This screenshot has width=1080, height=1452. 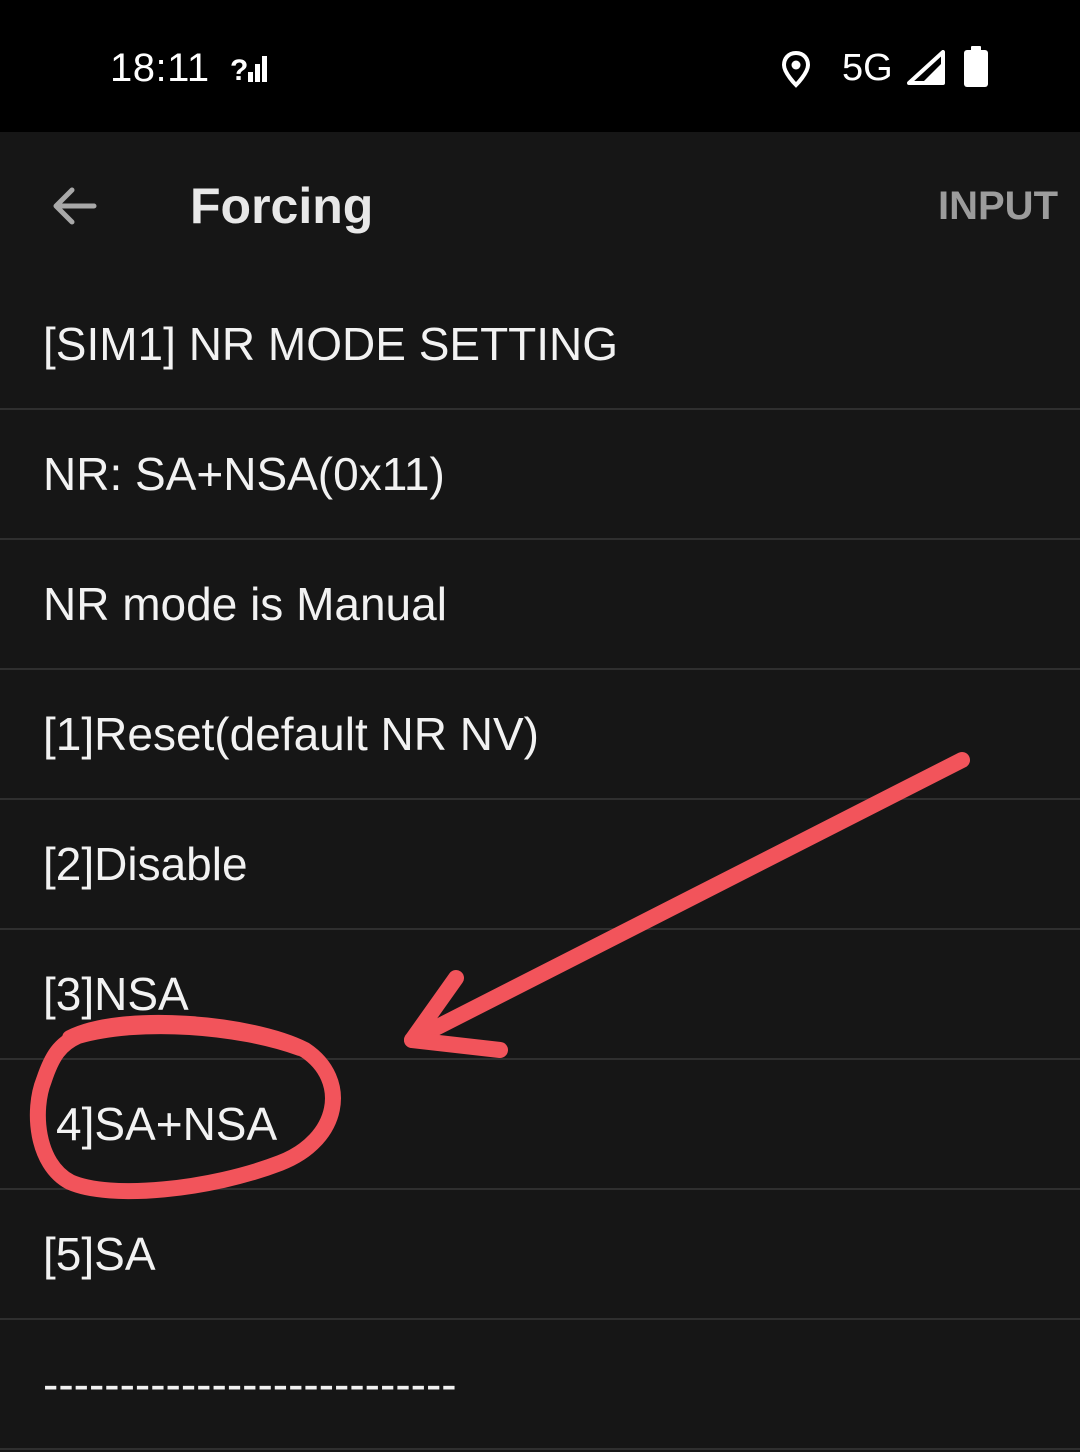 I want to click on list-item-label: [1]Reset(default NR NV), so click(x=291, y=734).